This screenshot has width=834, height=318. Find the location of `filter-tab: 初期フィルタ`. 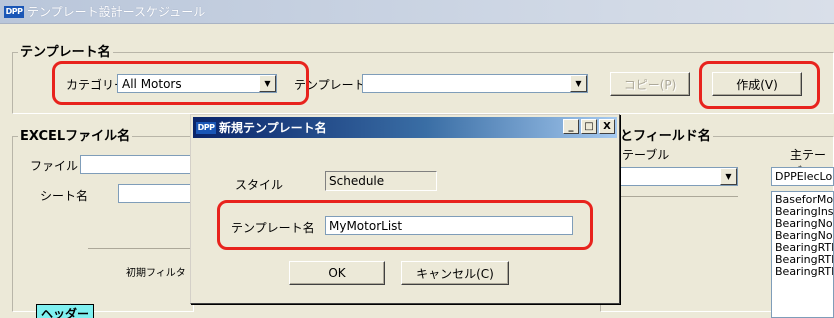

filter-tab: 初期フィルタ is located at coordinates (156, 271).